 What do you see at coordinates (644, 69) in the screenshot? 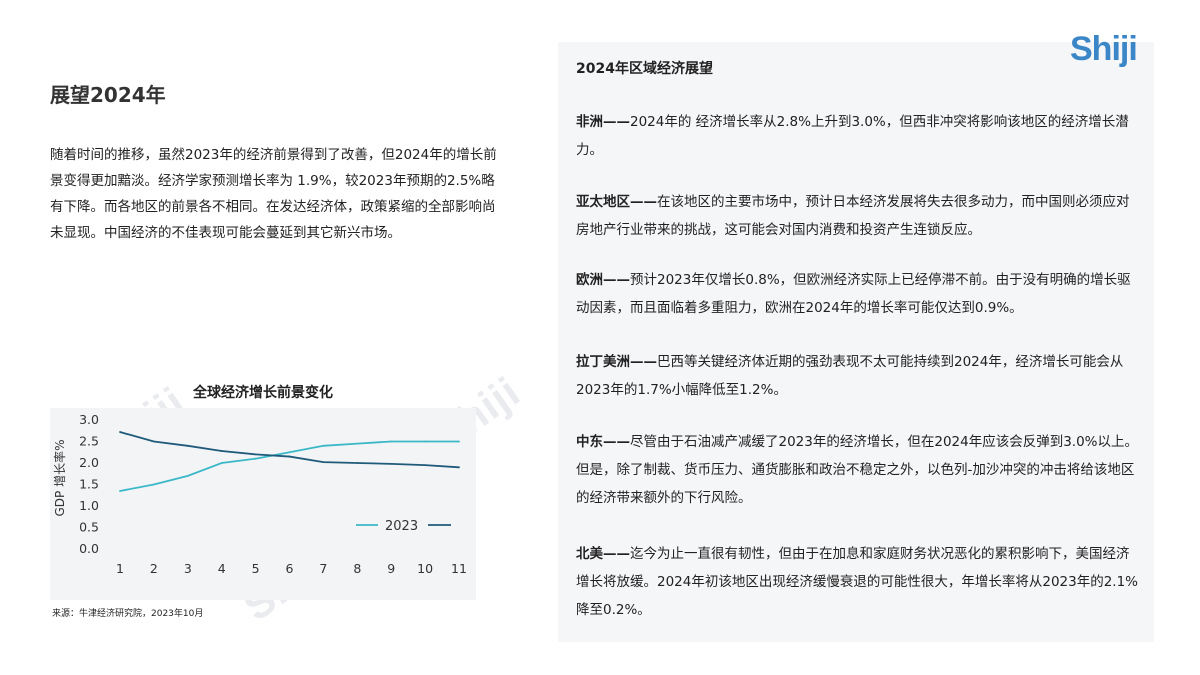
I see `regional-outlook-title: 2024年区域经济展望` at bounding box center [644, 69].